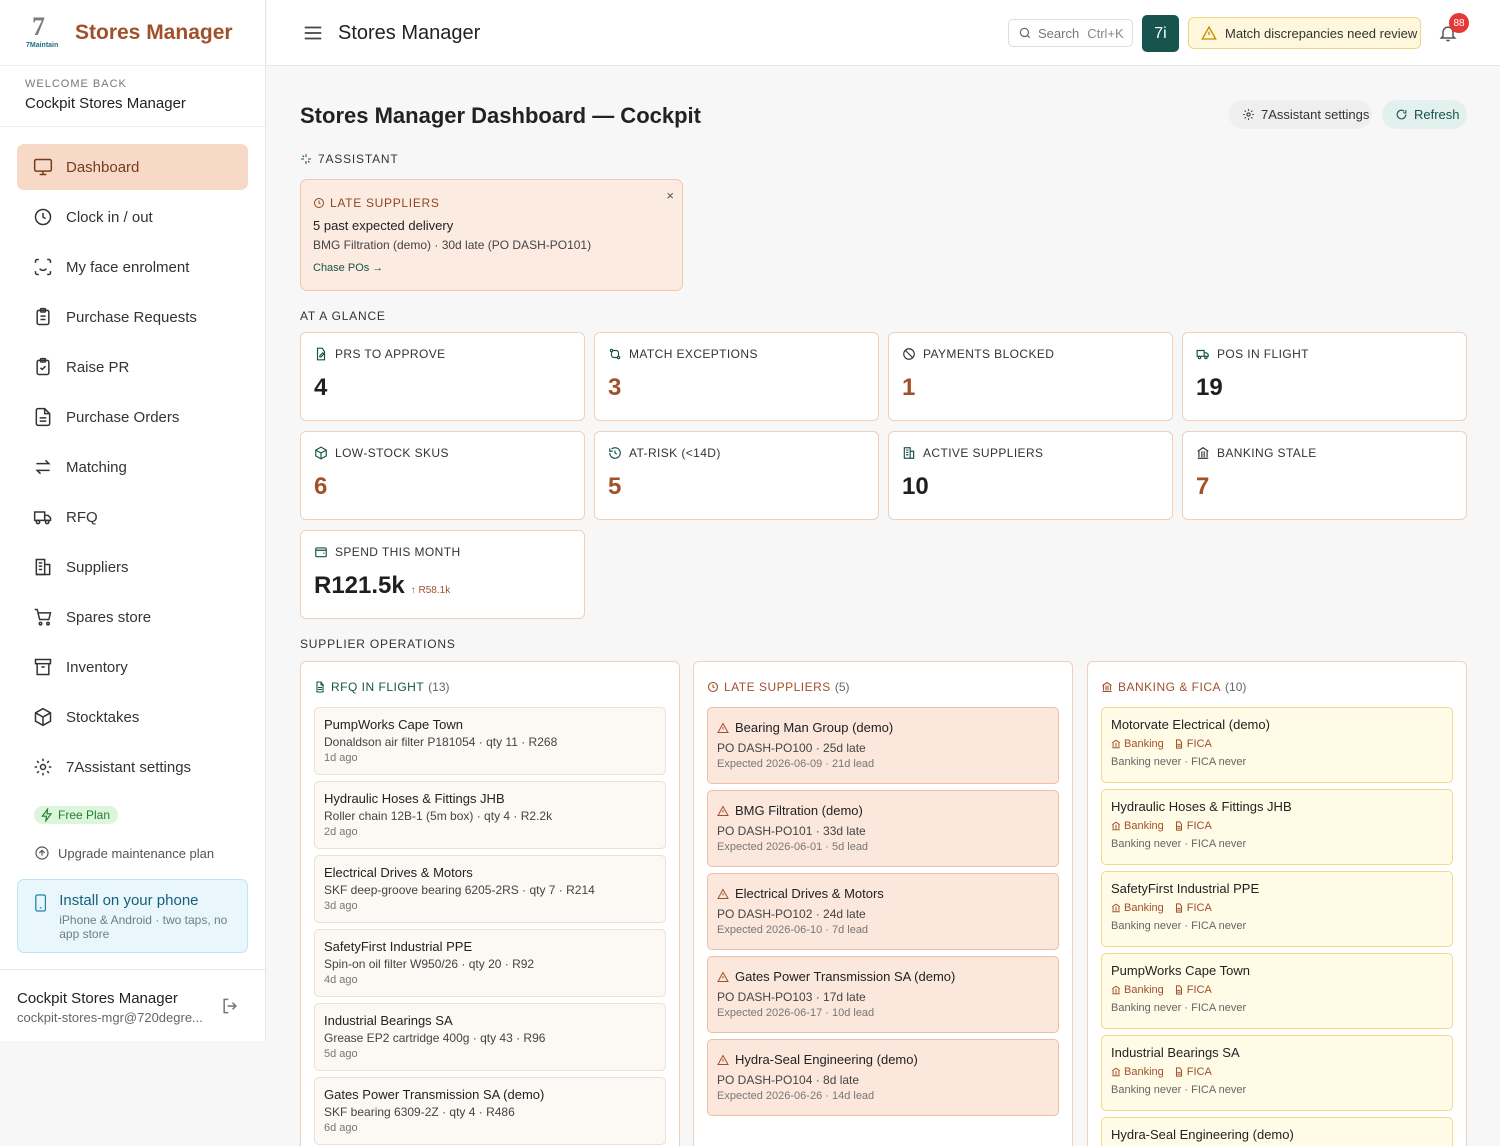 This screenshot has height=1146, width=1500. What do you see at coordinates (43, 567) in the screenshot?
I see `building-icon` at bounding box center [43, 567].